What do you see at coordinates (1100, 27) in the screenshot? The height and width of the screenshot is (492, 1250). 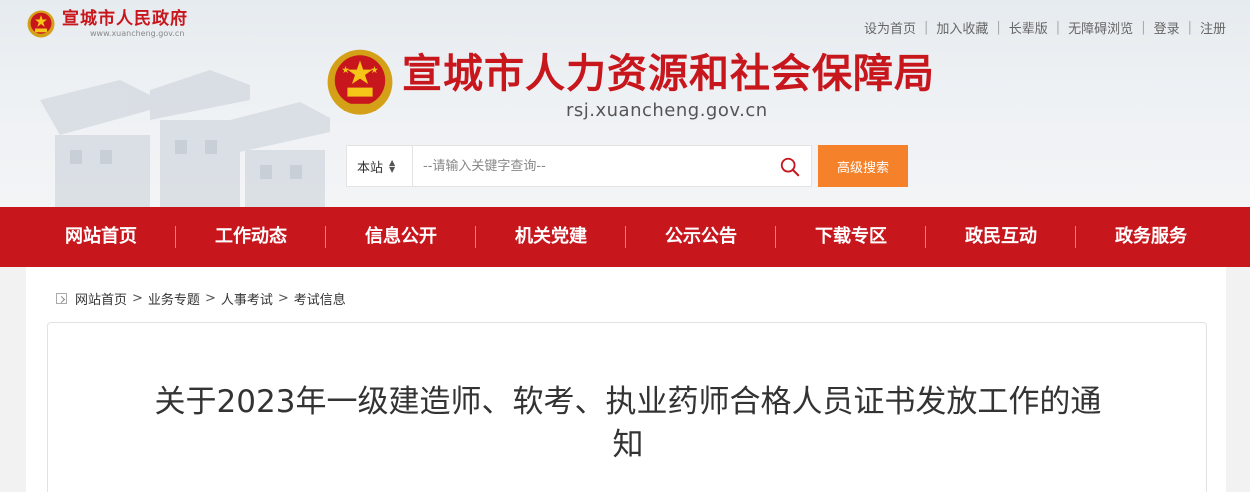 I see `accessibility-link: 无障碍浏览` at bounding box center [1100, 27].